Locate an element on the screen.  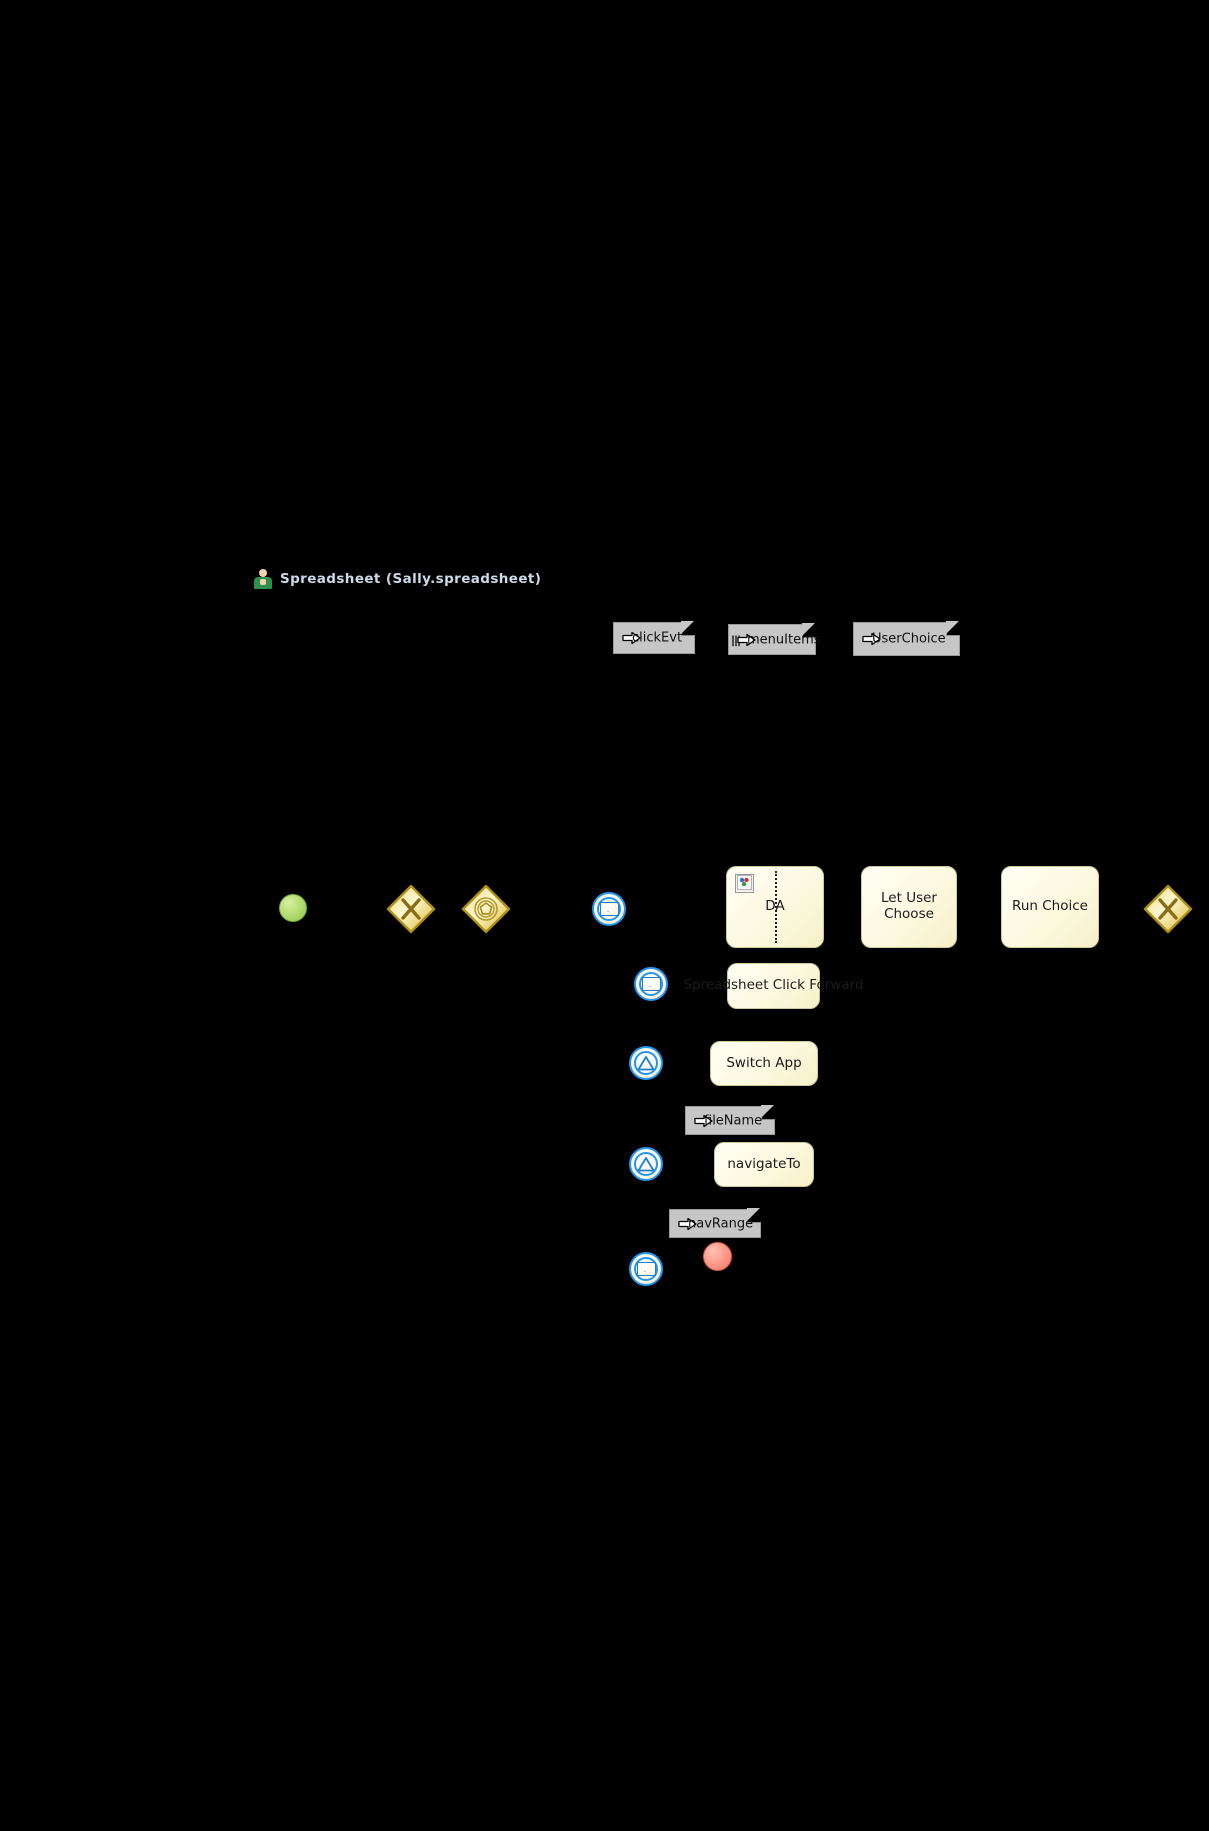
task-spreadsheet-click-forward: Spreadsheet Click Forward is located at coordinates (773, 986).